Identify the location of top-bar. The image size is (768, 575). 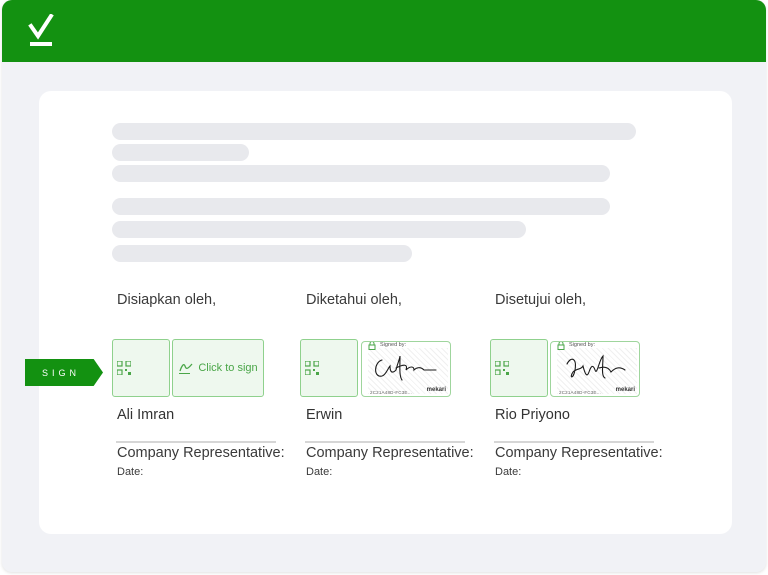
(384, 31).